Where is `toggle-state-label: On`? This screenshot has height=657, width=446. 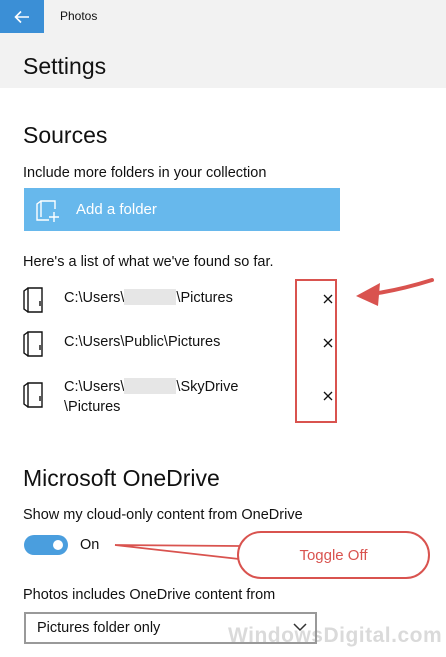
toggle-state-label: On is located at coordinates (90, 545).